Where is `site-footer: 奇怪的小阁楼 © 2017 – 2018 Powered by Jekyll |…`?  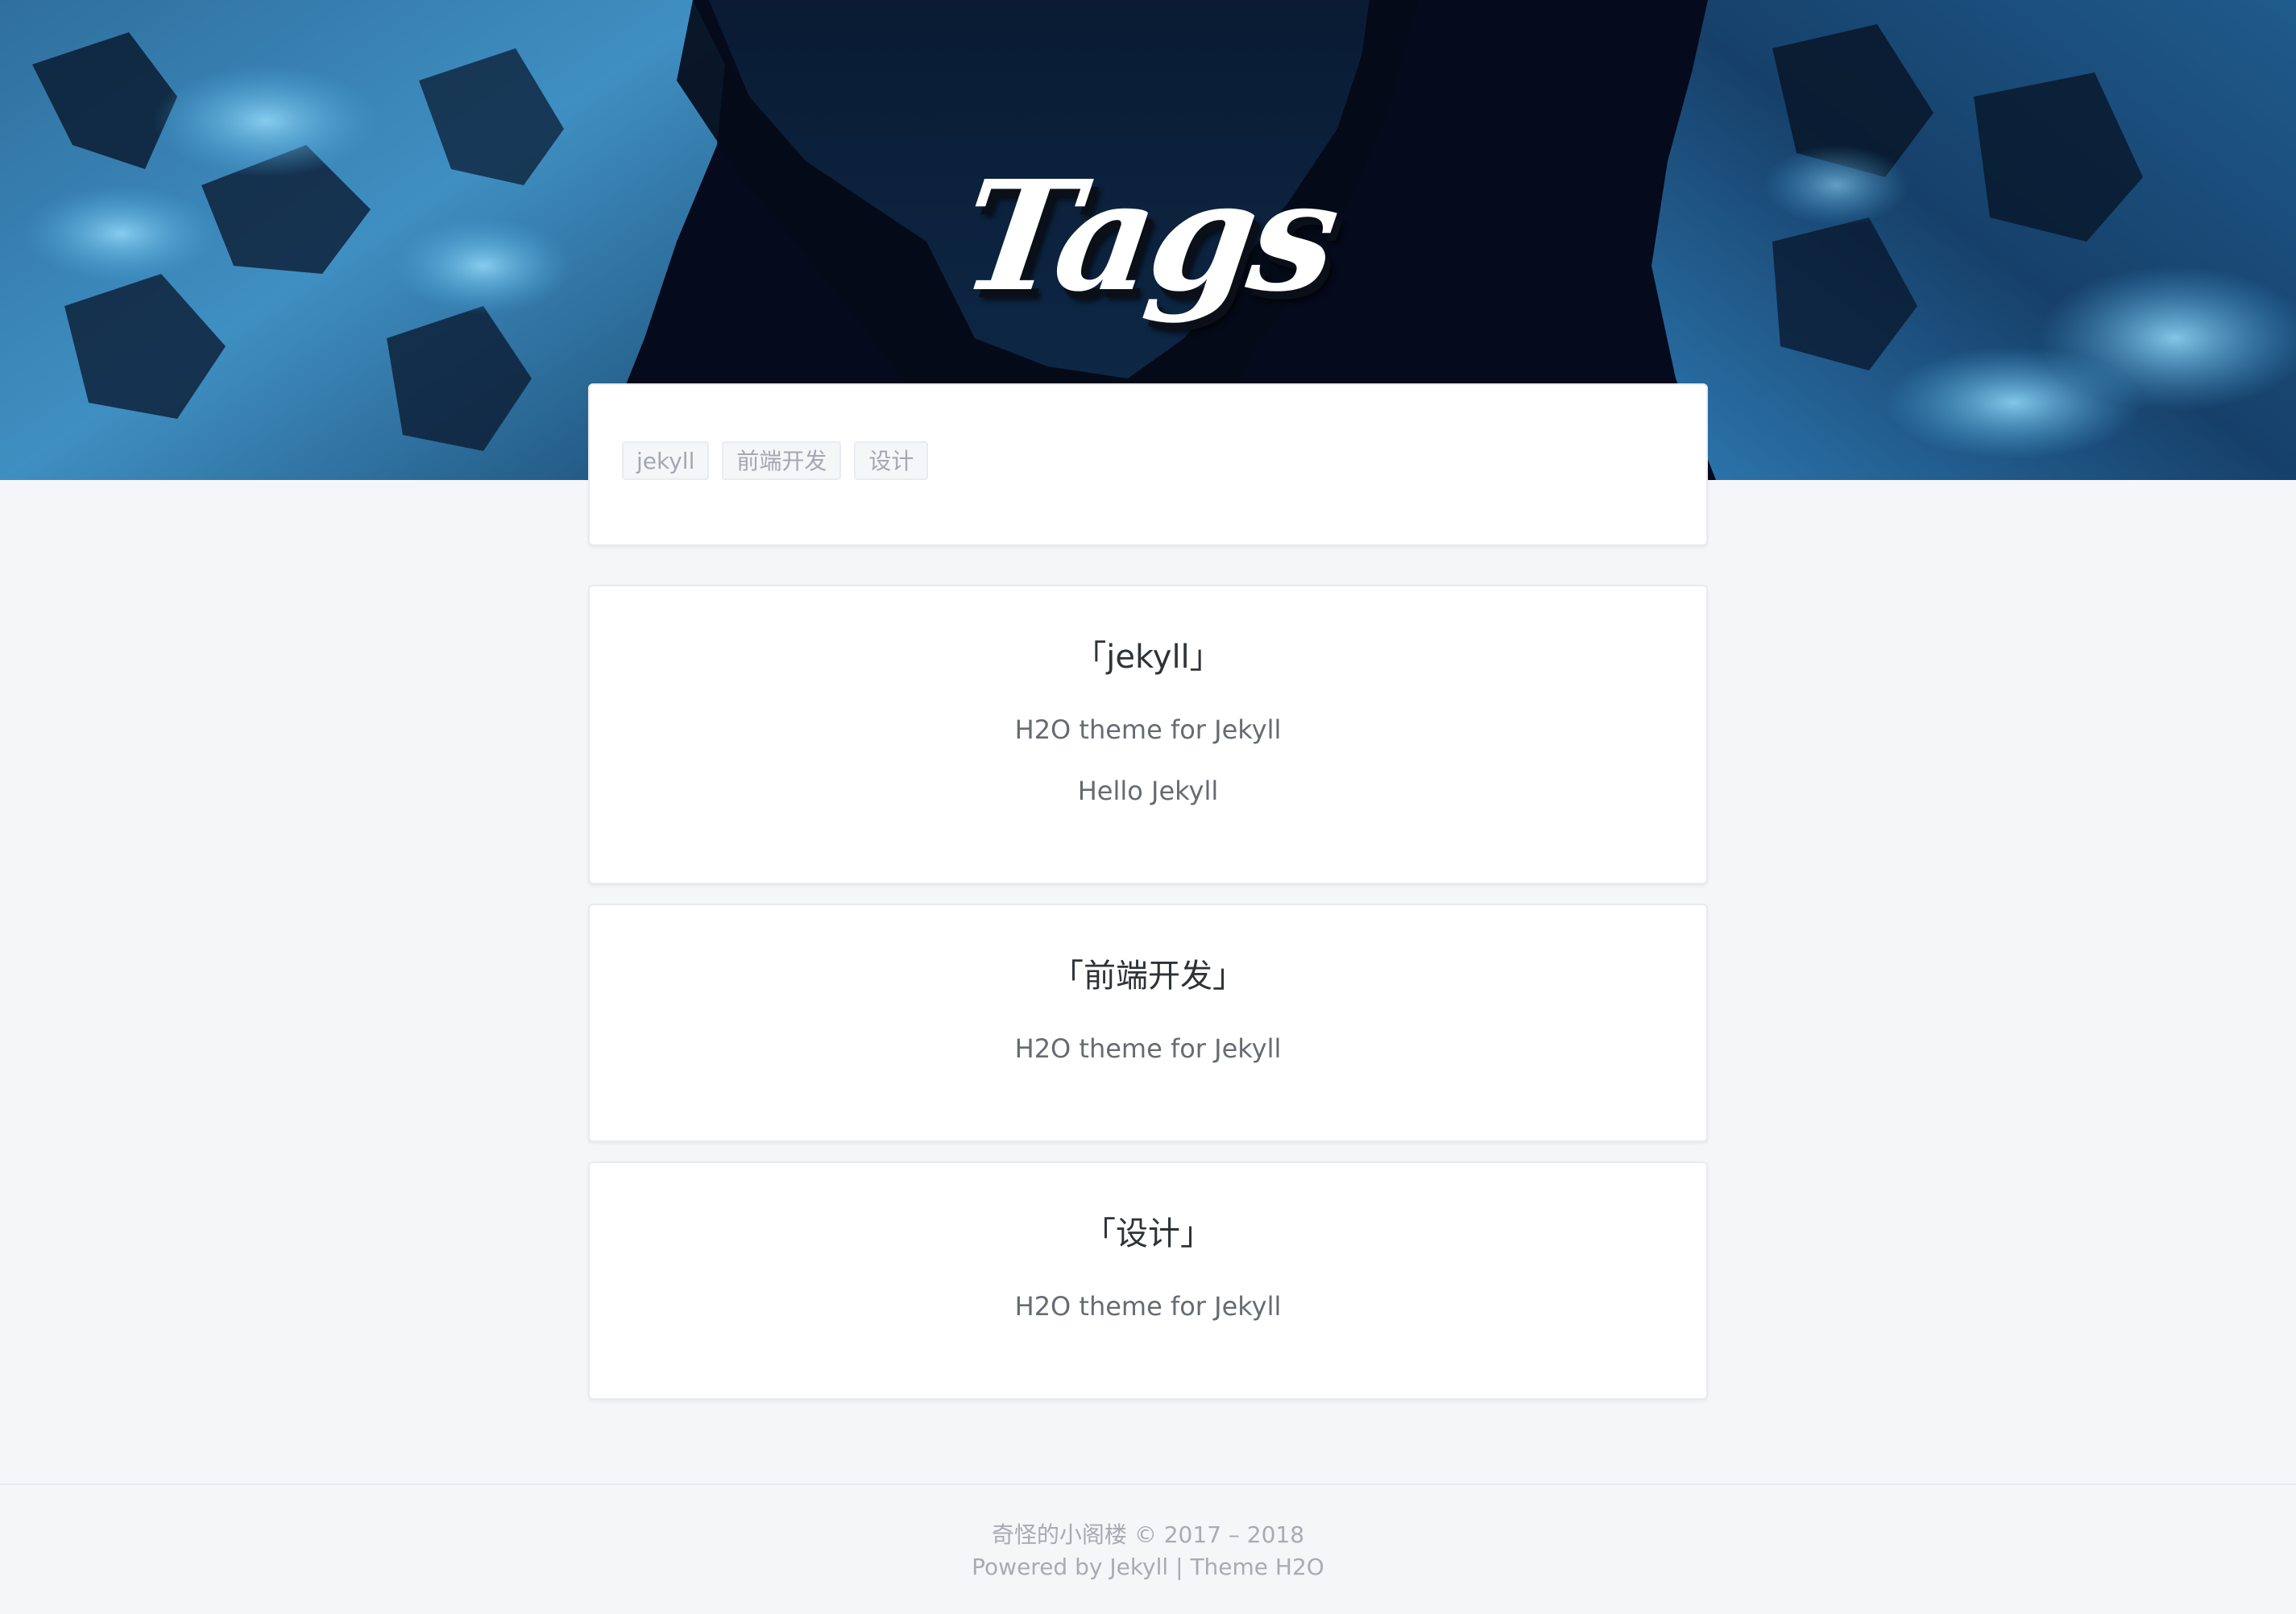 site-footer: 奇怪的小阁楼 © 2017 – 2018 Powered by Jekyll |… is located at coordinates (1148, 1549).